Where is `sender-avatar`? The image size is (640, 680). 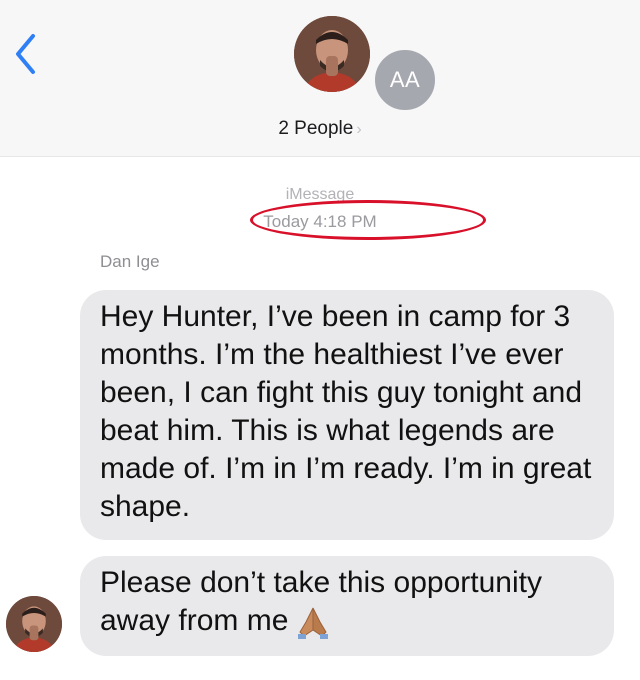
sender-avatar is located at coordinates (34, 624).